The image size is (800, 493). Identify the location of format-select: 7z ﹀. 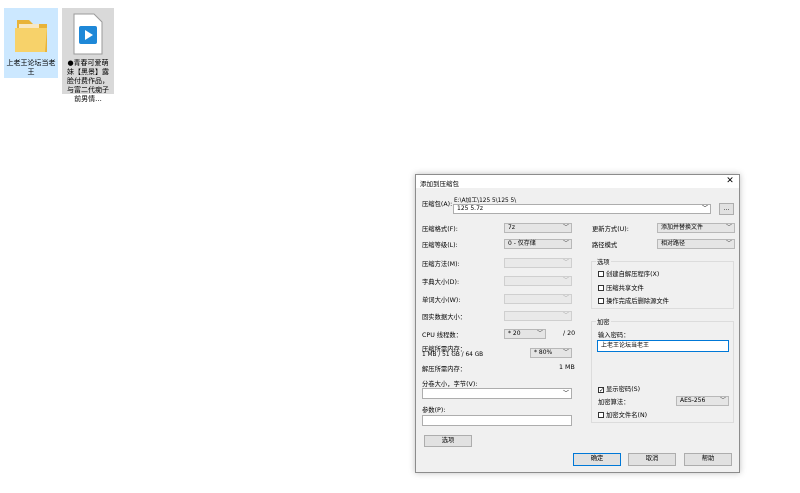
(538, 228).